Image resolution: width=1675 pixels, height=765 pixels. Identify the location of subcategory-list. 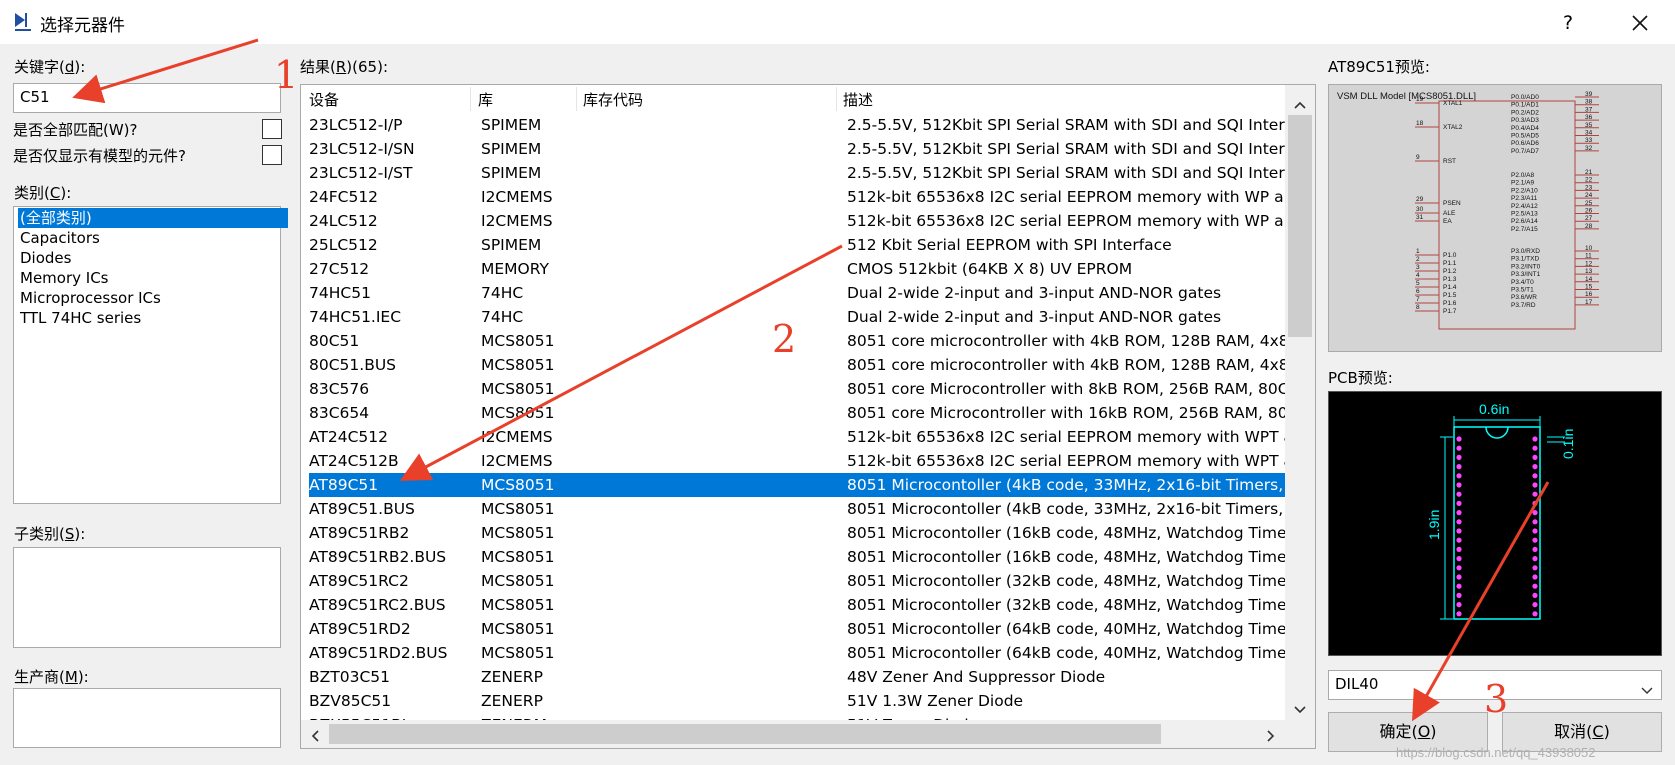
(147, 597).